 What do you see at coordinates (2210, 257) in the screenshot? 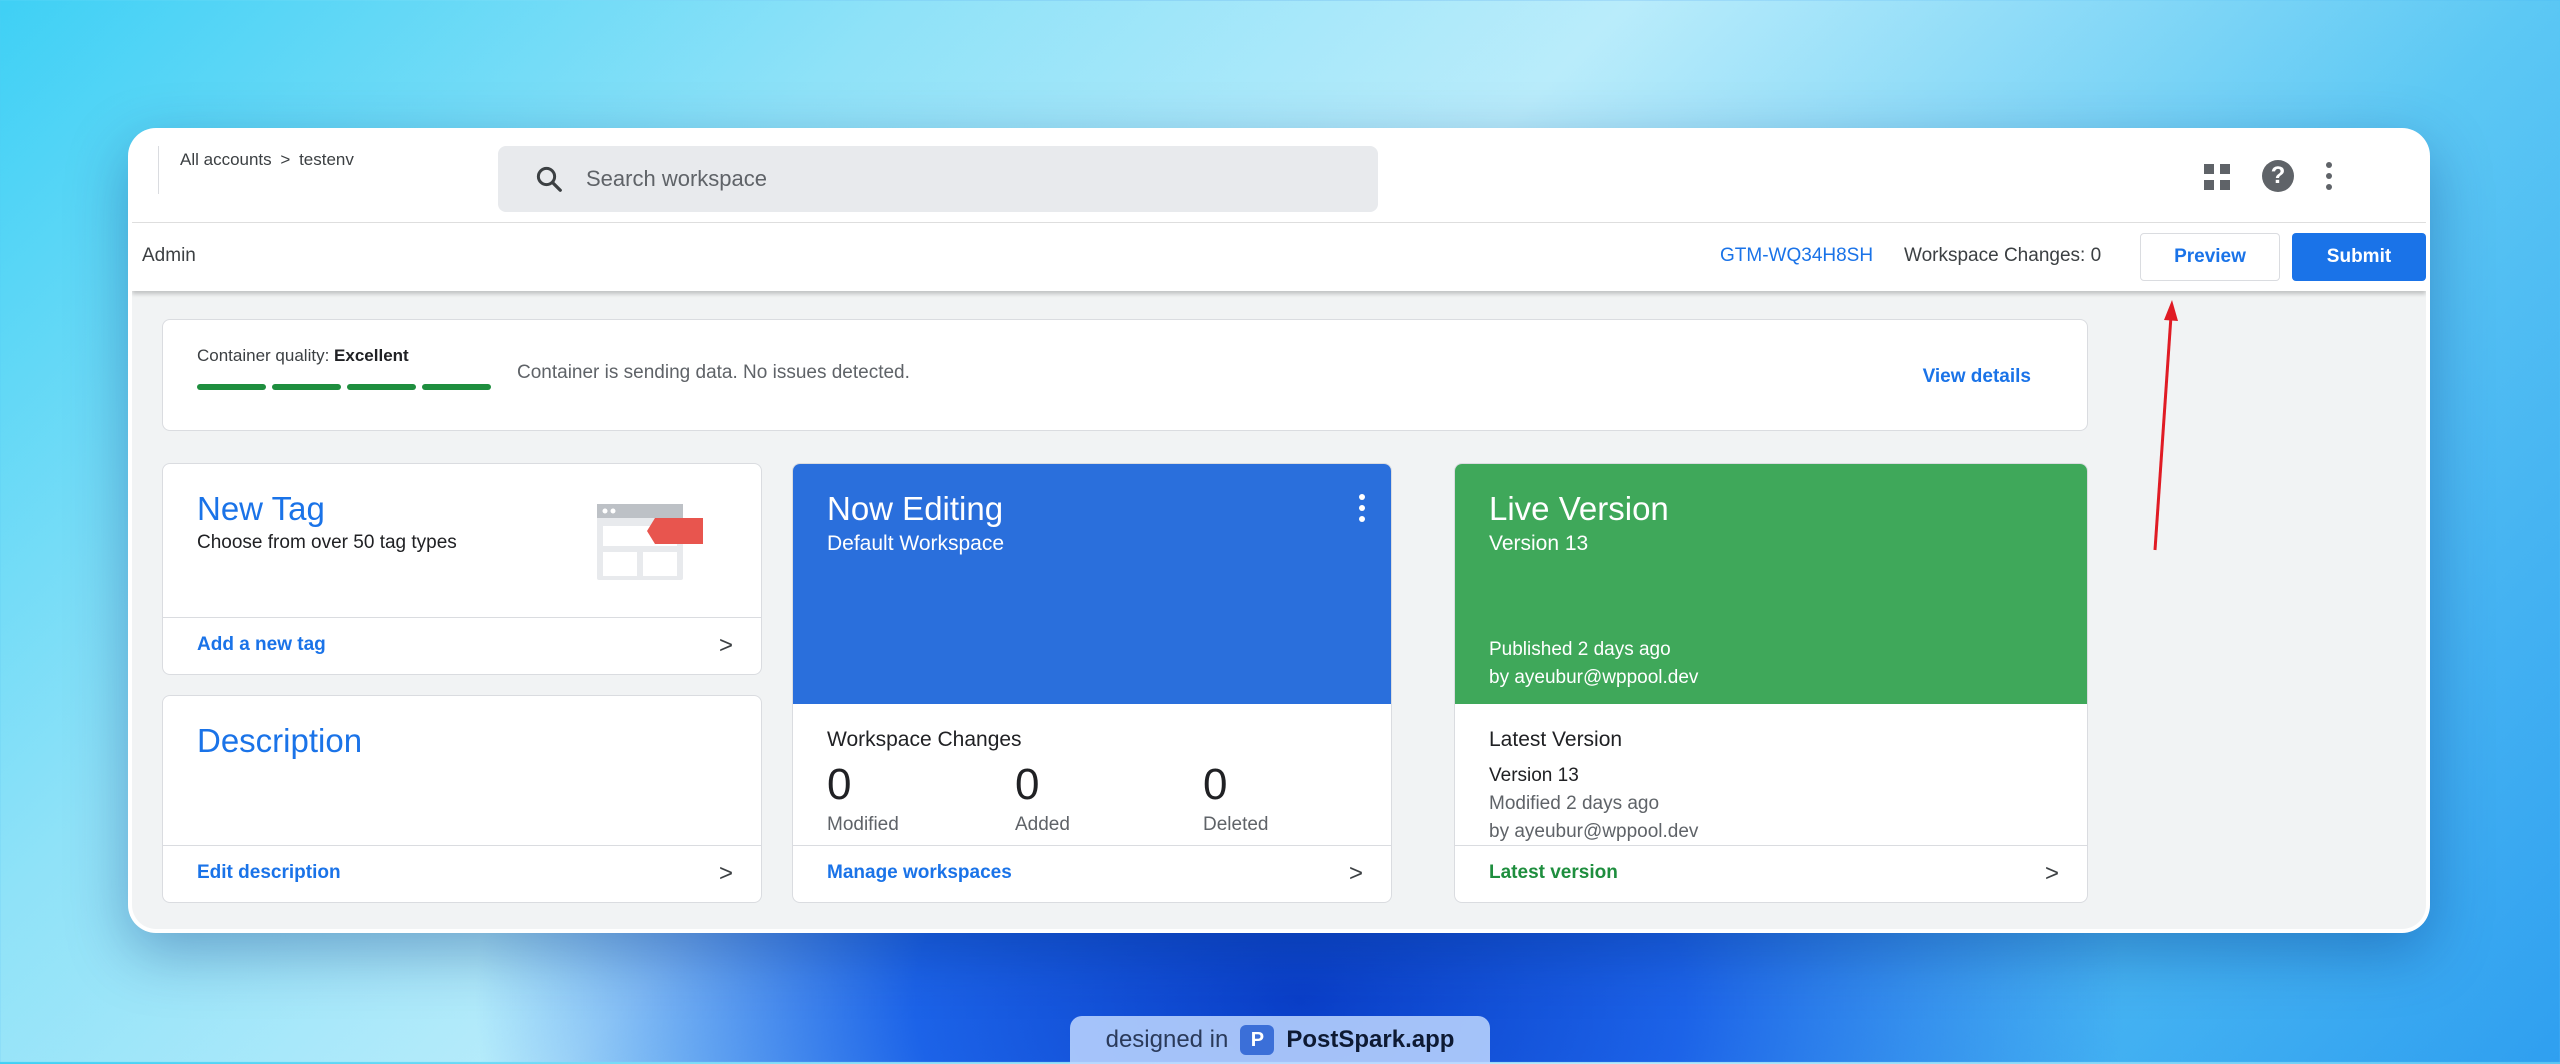
I see `preview-button: Preview` at bounding box center [2210, 257].